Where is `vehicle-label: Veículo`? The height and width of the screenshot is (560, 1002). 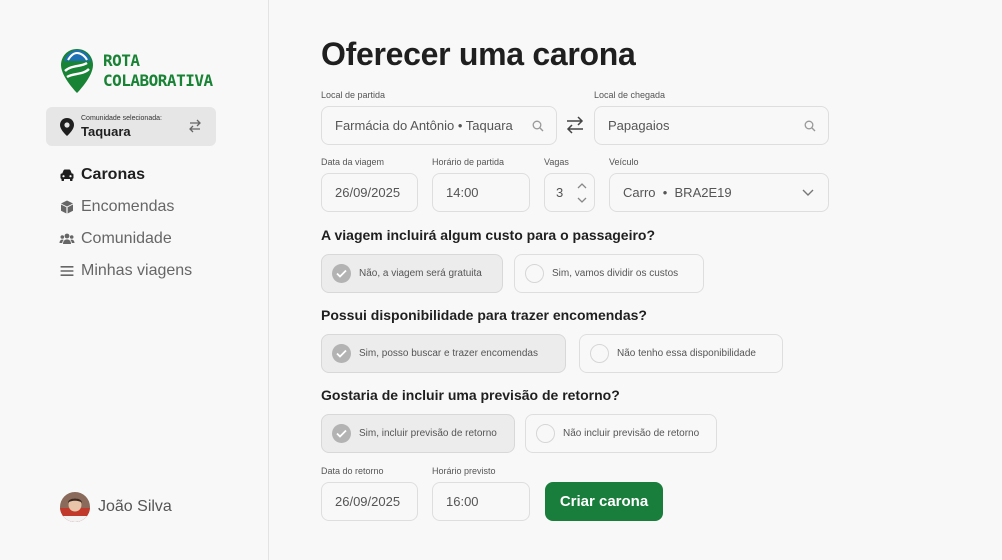
vehicle-label: Veículo is located at coordinates (624, 162).